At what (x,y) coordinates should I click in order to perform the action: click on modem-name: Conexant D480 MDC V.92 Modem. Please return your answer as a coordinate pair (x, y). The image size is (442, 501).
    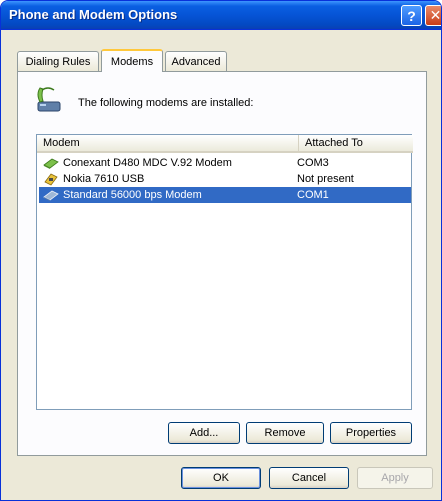
    Looking at the image, I should click on (147, 163).